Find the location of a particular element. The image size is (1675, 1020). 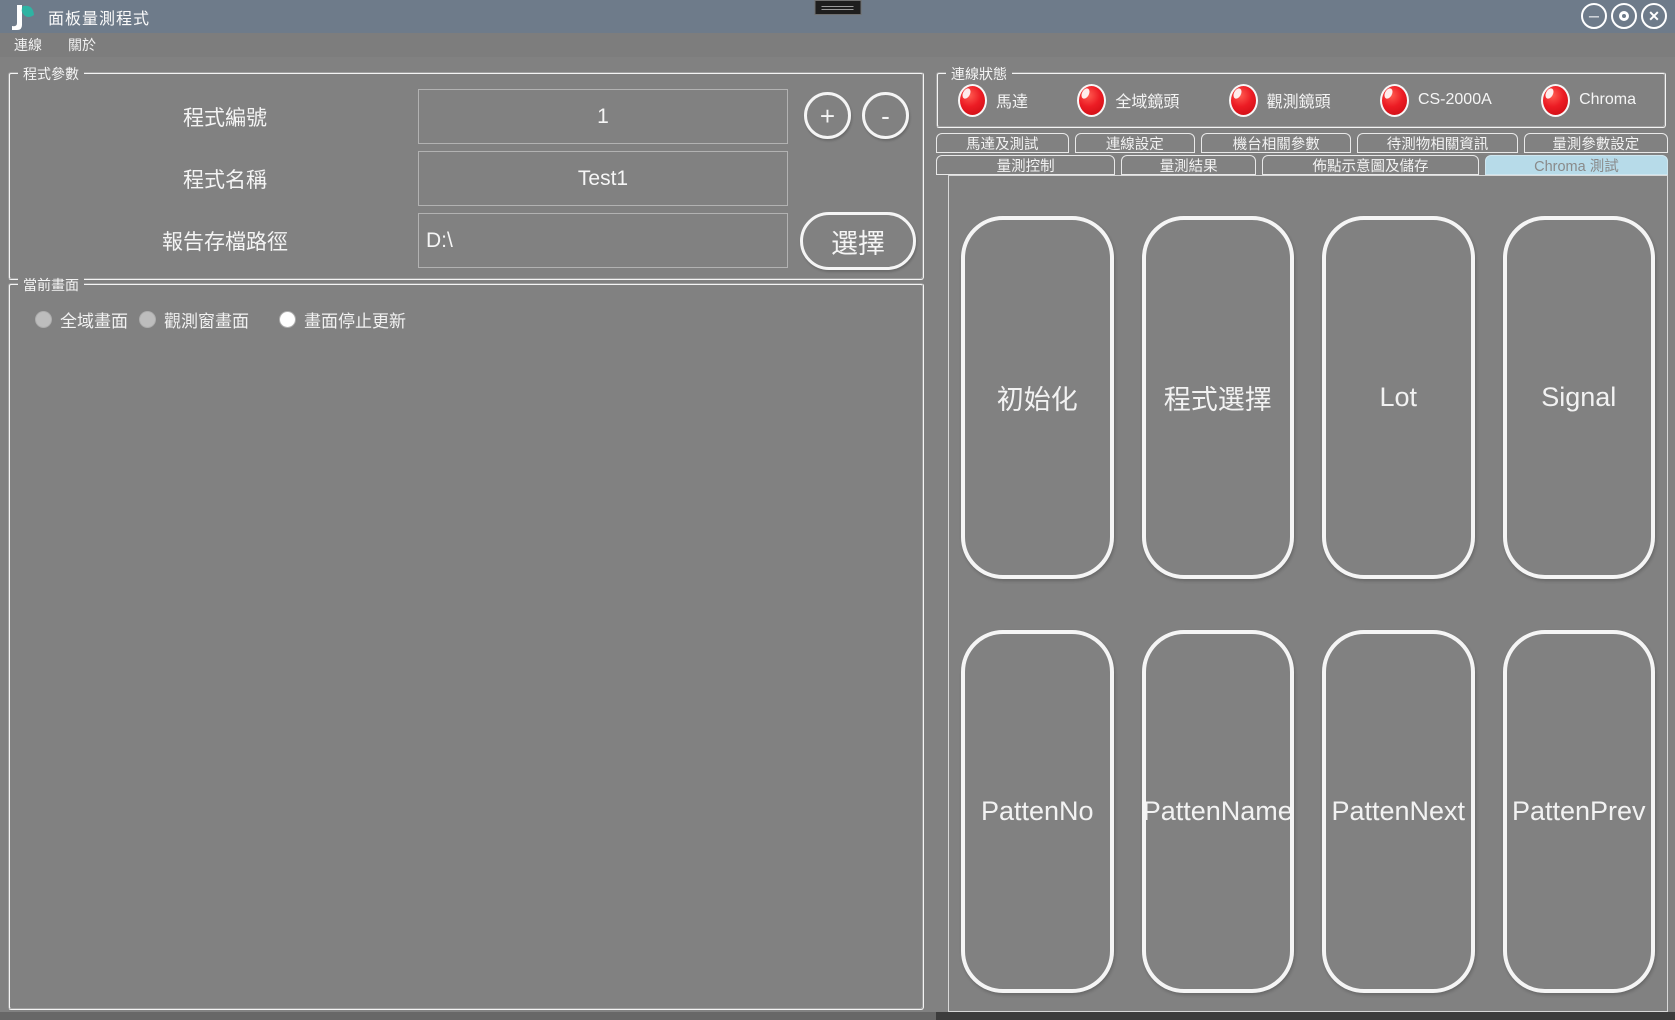

connection-status-group: 連線狀態 馬達 全域鏡頭 觀測鏡頭 CS-2000A Chroma is located at coordinates (1301, 96).